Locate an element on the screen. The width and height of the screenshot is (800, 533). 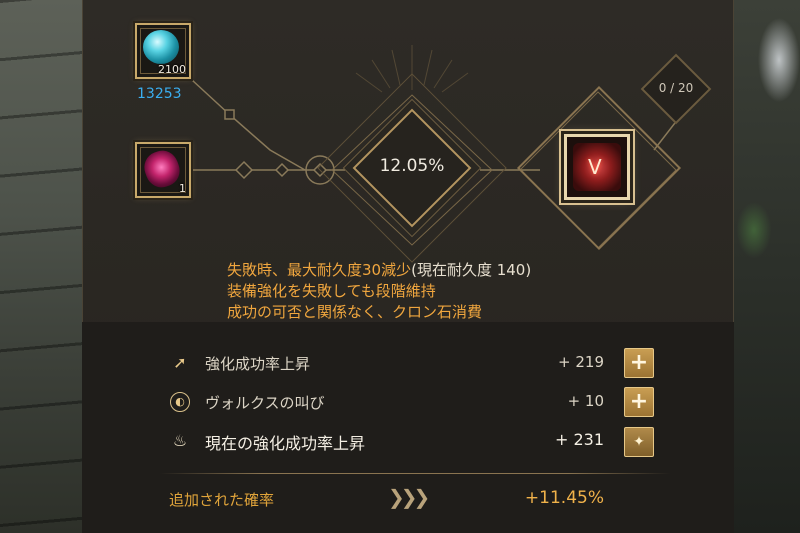
bonus-value-success: + 219 is located at coordinates (581, 362).